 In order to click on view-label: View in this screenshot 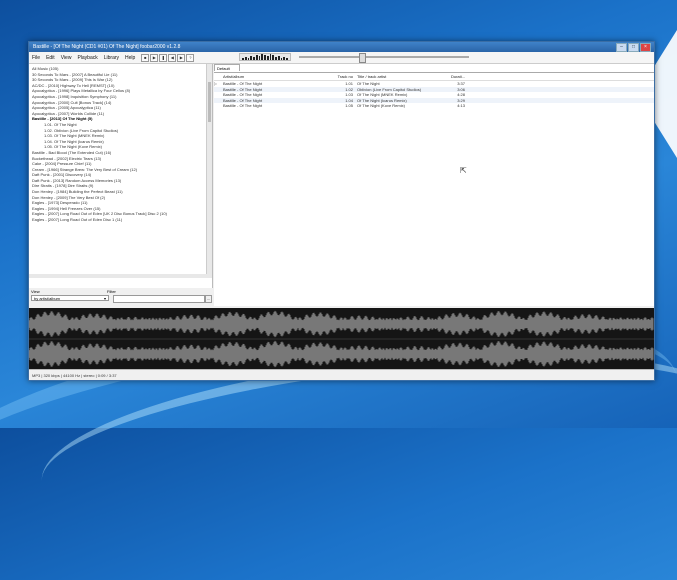, I will do `click(35, 291)`.